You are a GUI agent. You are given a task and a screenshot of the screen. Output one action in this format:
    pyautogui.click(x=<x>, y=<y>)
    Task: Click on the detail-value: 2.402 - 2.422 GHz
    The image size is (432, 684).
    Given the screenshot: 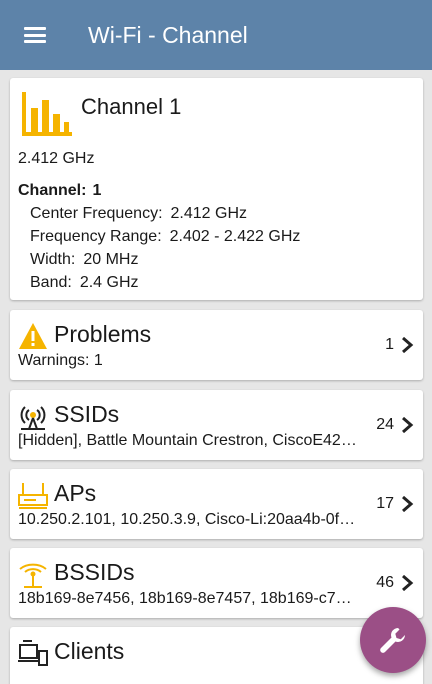 What is the action you would take?
    pyautogui.click(x=235, y=236)
    